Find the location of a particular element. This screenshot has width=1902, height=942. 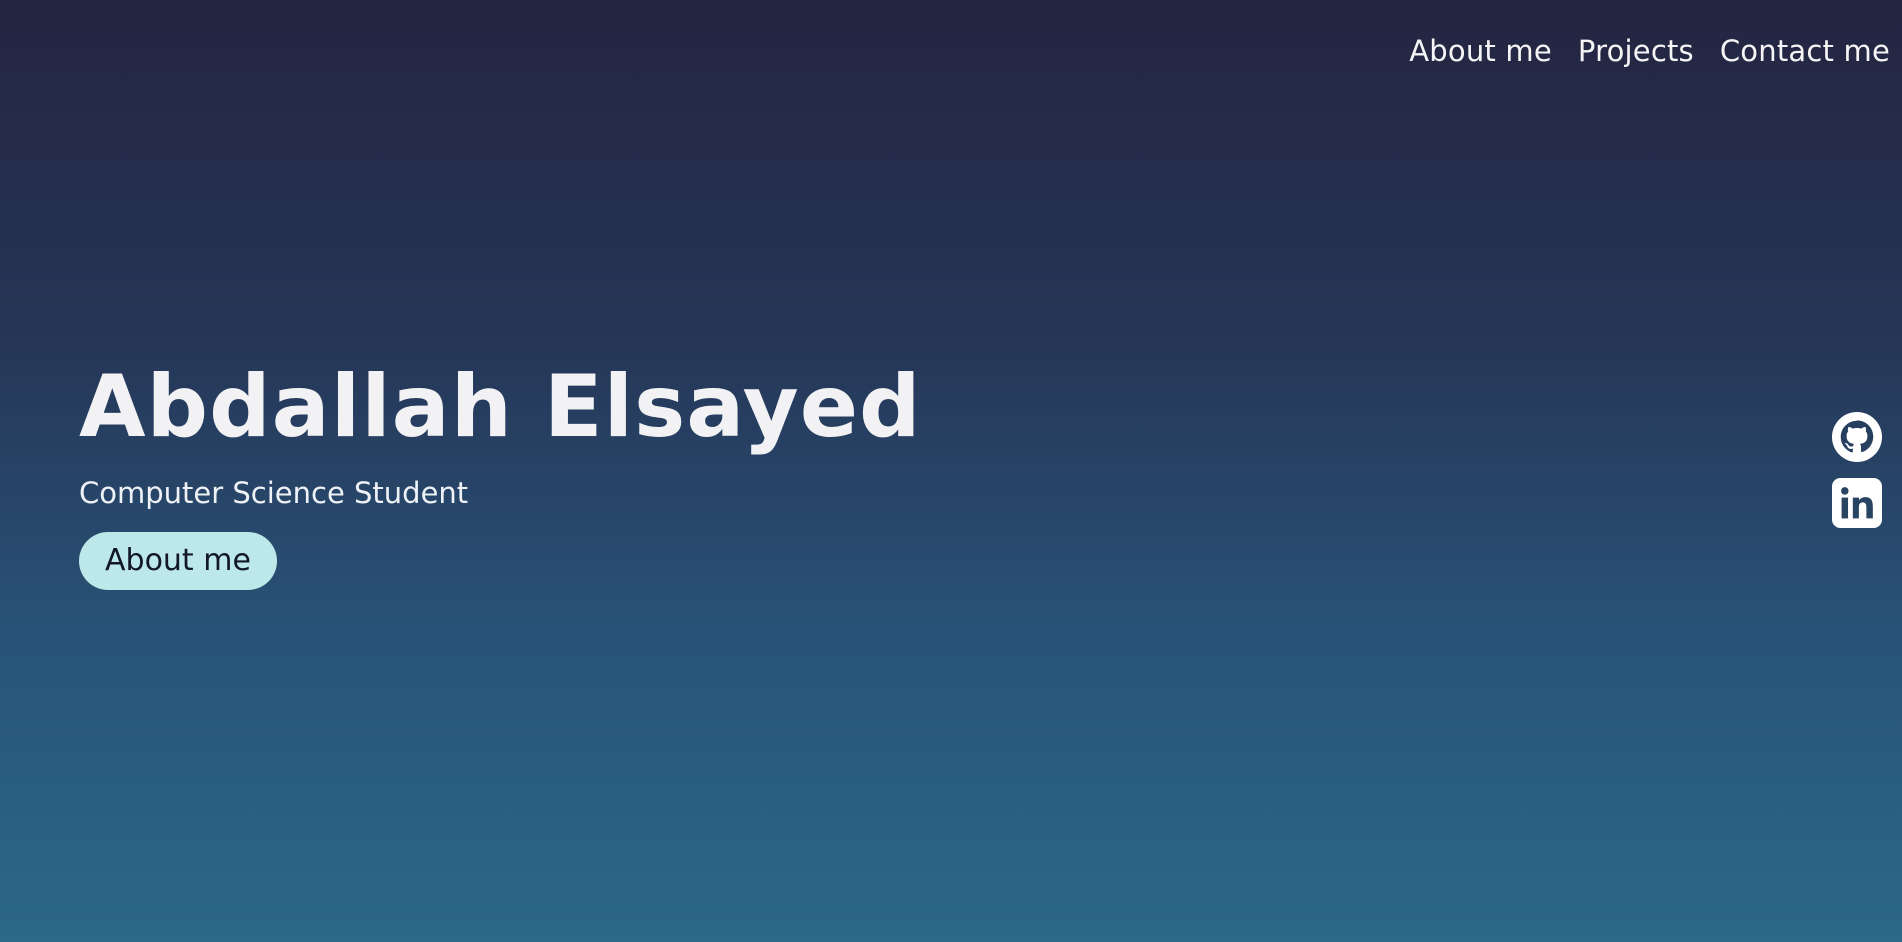

github-icon is located at coordinates (1857, 437).